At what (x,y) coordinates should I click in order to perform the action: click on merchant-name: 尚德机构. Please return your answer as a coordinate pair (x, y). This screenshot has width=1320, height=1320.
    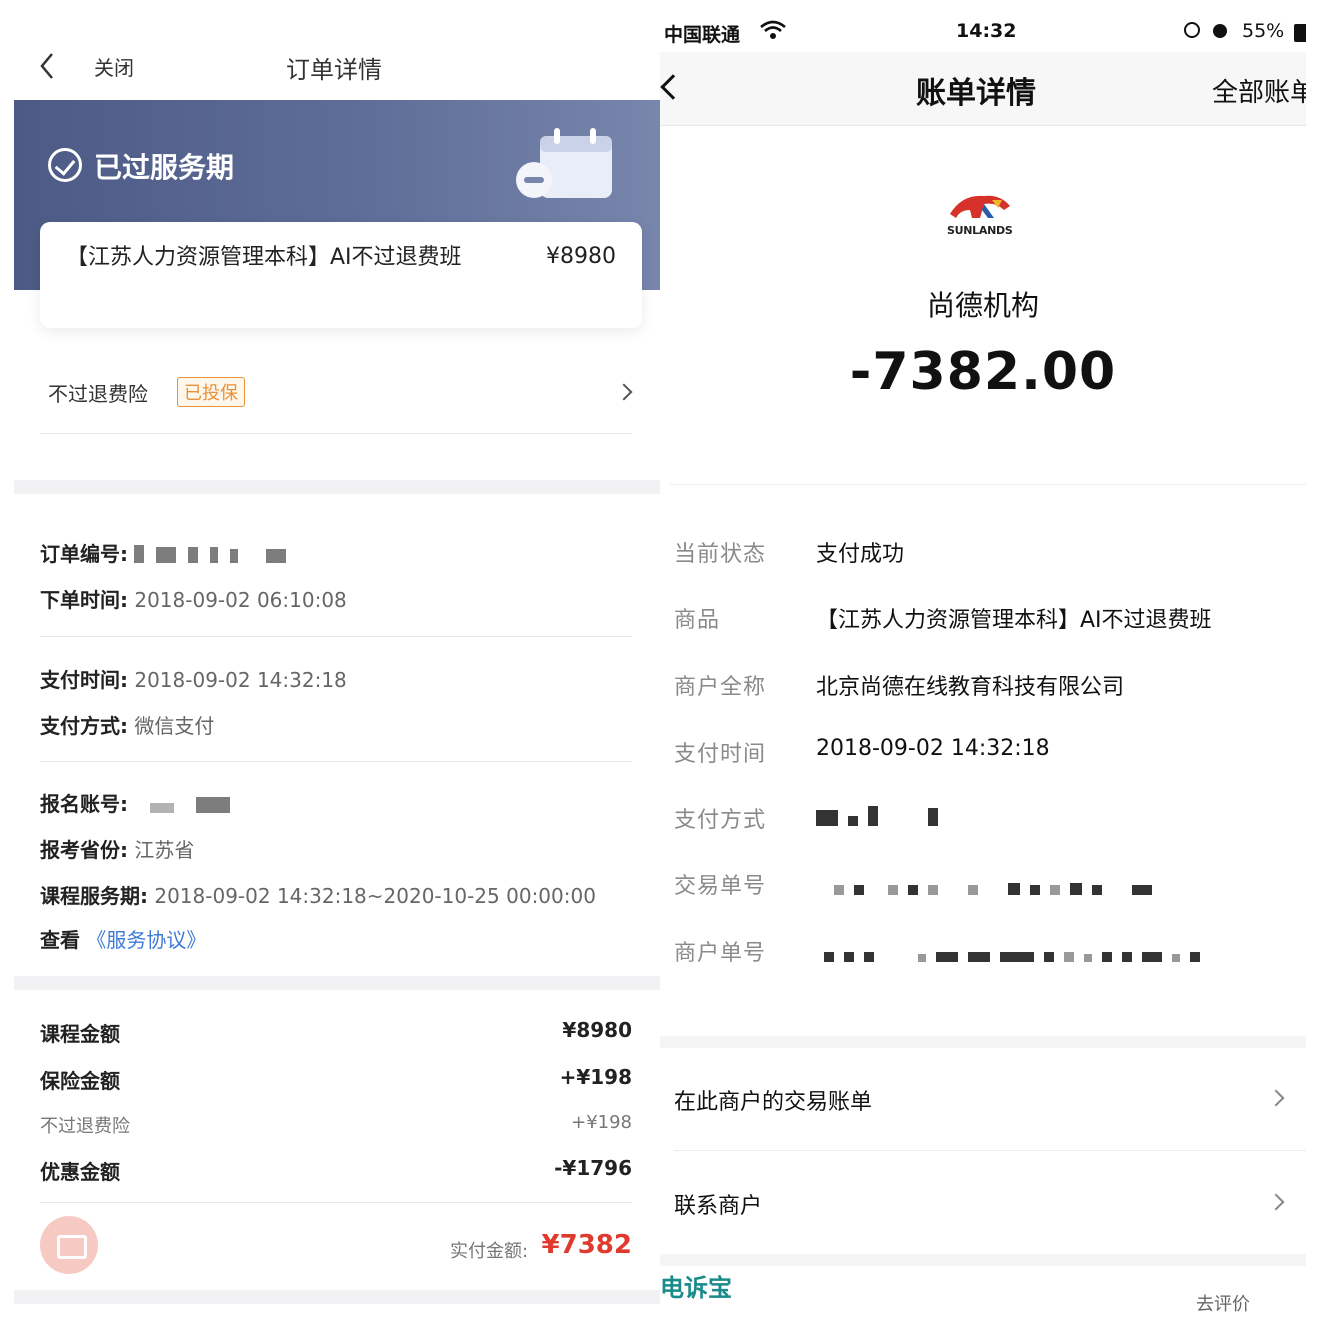
    Looking at the image, I should click on (982, 305).